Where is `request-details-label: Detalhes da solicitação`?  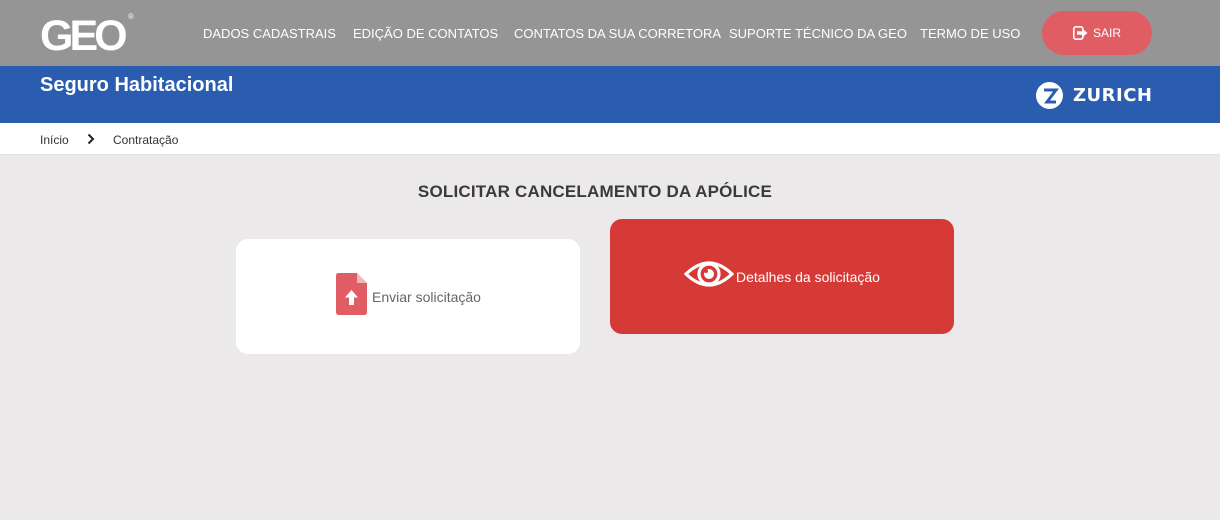
request-details-label: Detalhes da solicitação is located at coordinates (808, 276).